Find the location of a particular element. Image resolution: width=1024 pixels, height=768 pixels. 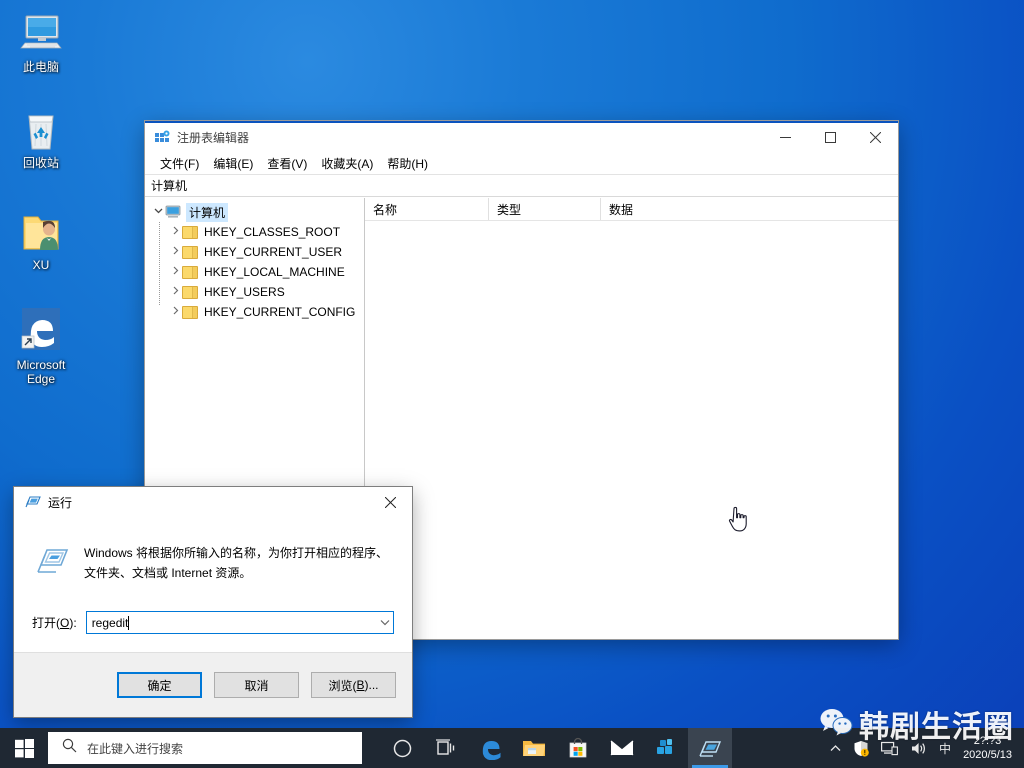

tree-item-hkey-classes-root: HKEY_CLASSES_ROOT is located at coordinates (254, 232).